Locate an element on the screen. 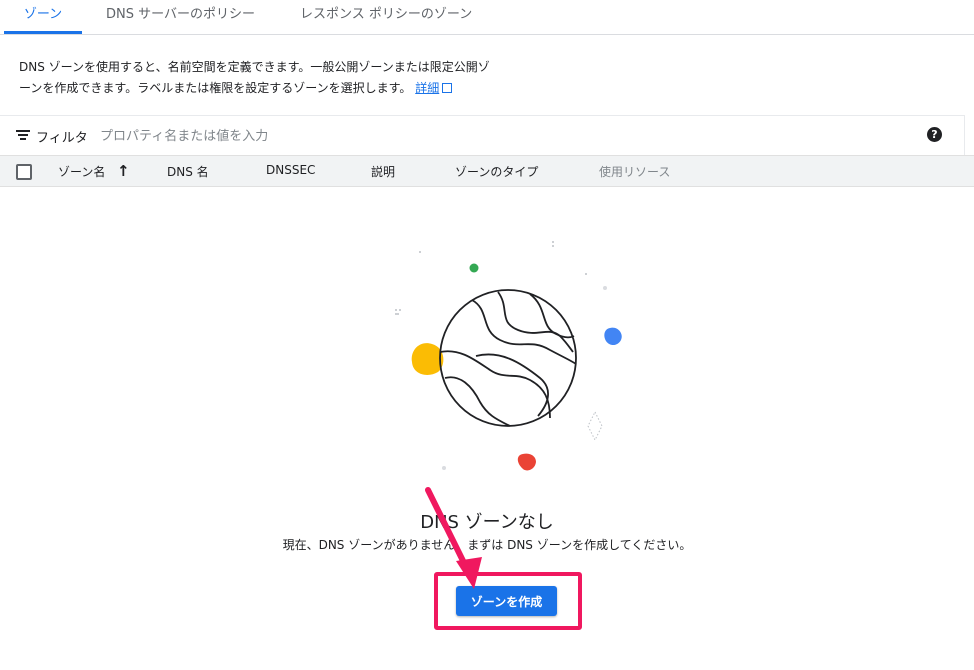 This screenshot has height=670, width=974. column-zone-name: ゾーン名 is located at coordinates (81, 171).